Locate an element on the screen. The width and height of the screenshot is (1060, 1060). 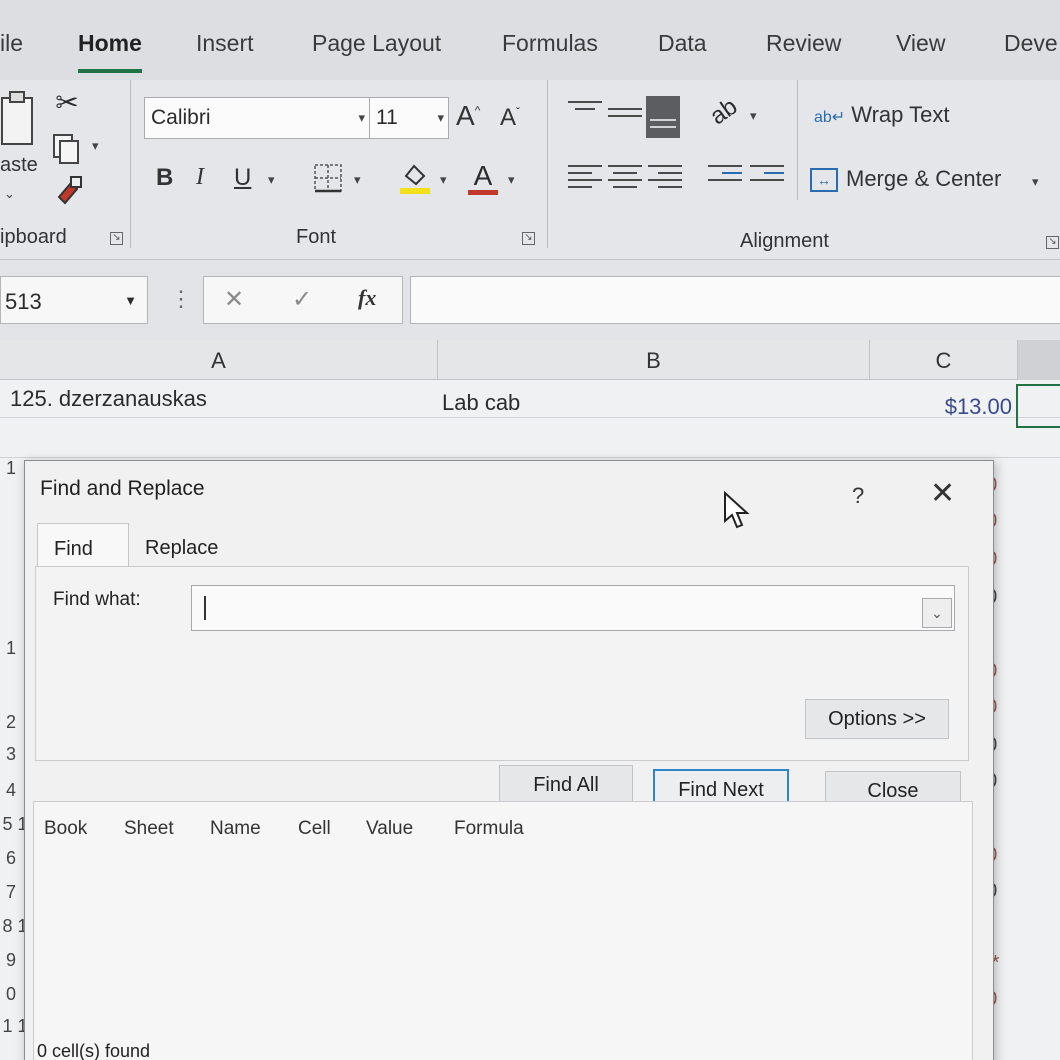
row-number: 9 is located at coordinates (11, 960).